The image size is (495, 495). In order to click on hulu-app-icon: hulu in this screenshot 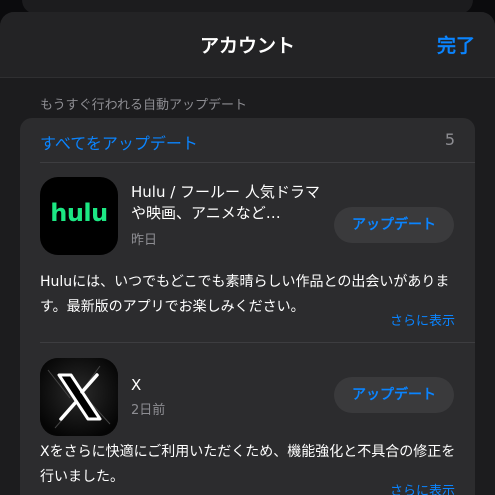, I will do `click(79, 216)`.